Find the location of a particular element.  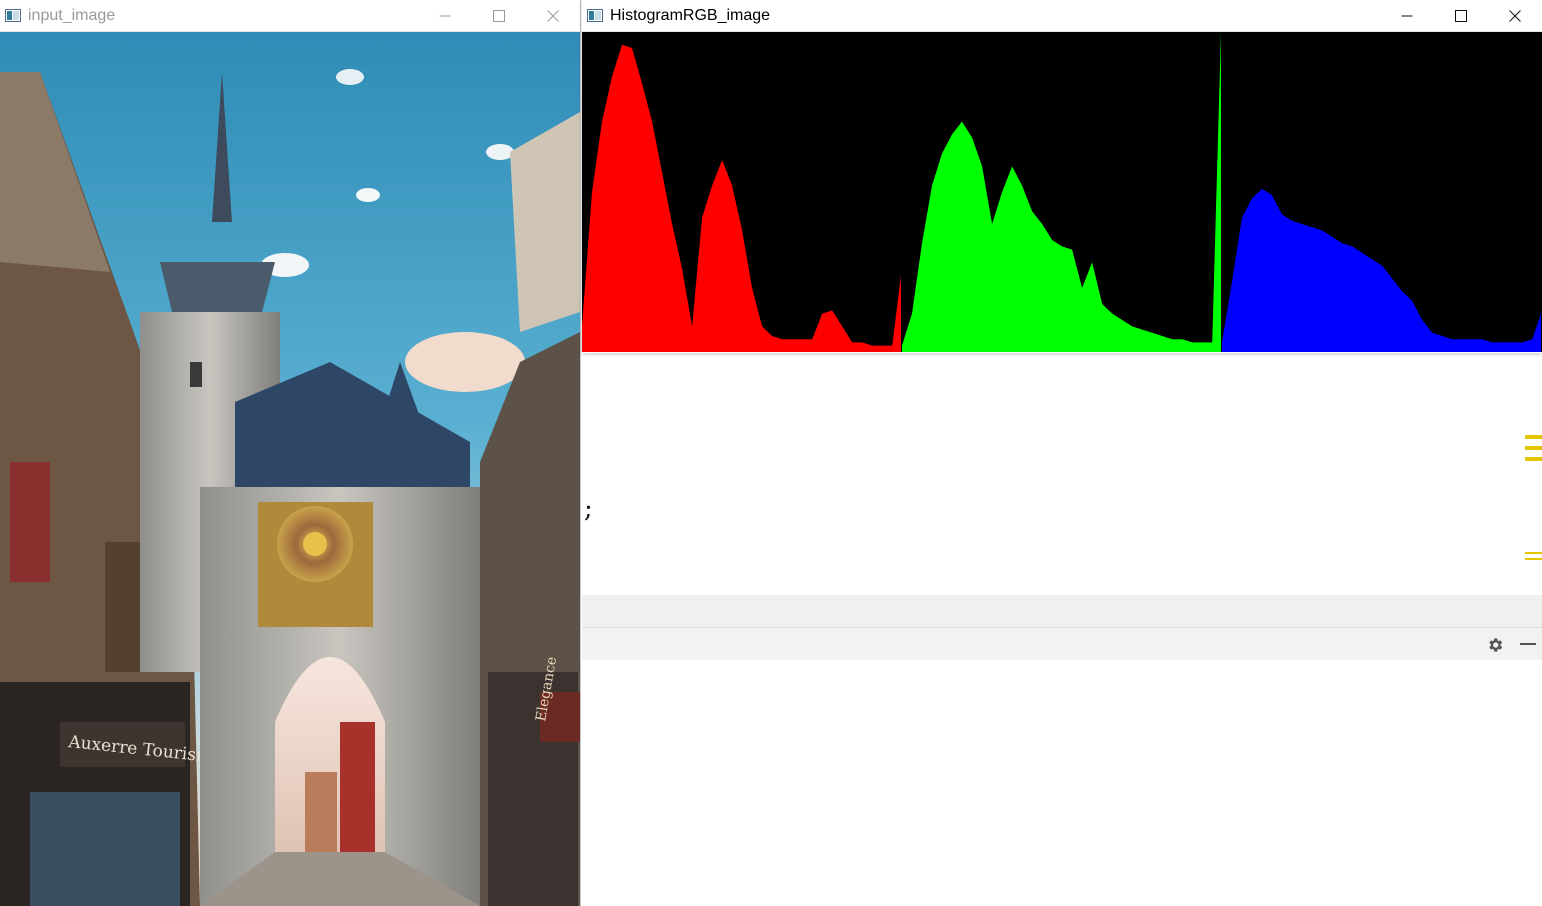

window-title: input_image is located at coordinates (72, 15).